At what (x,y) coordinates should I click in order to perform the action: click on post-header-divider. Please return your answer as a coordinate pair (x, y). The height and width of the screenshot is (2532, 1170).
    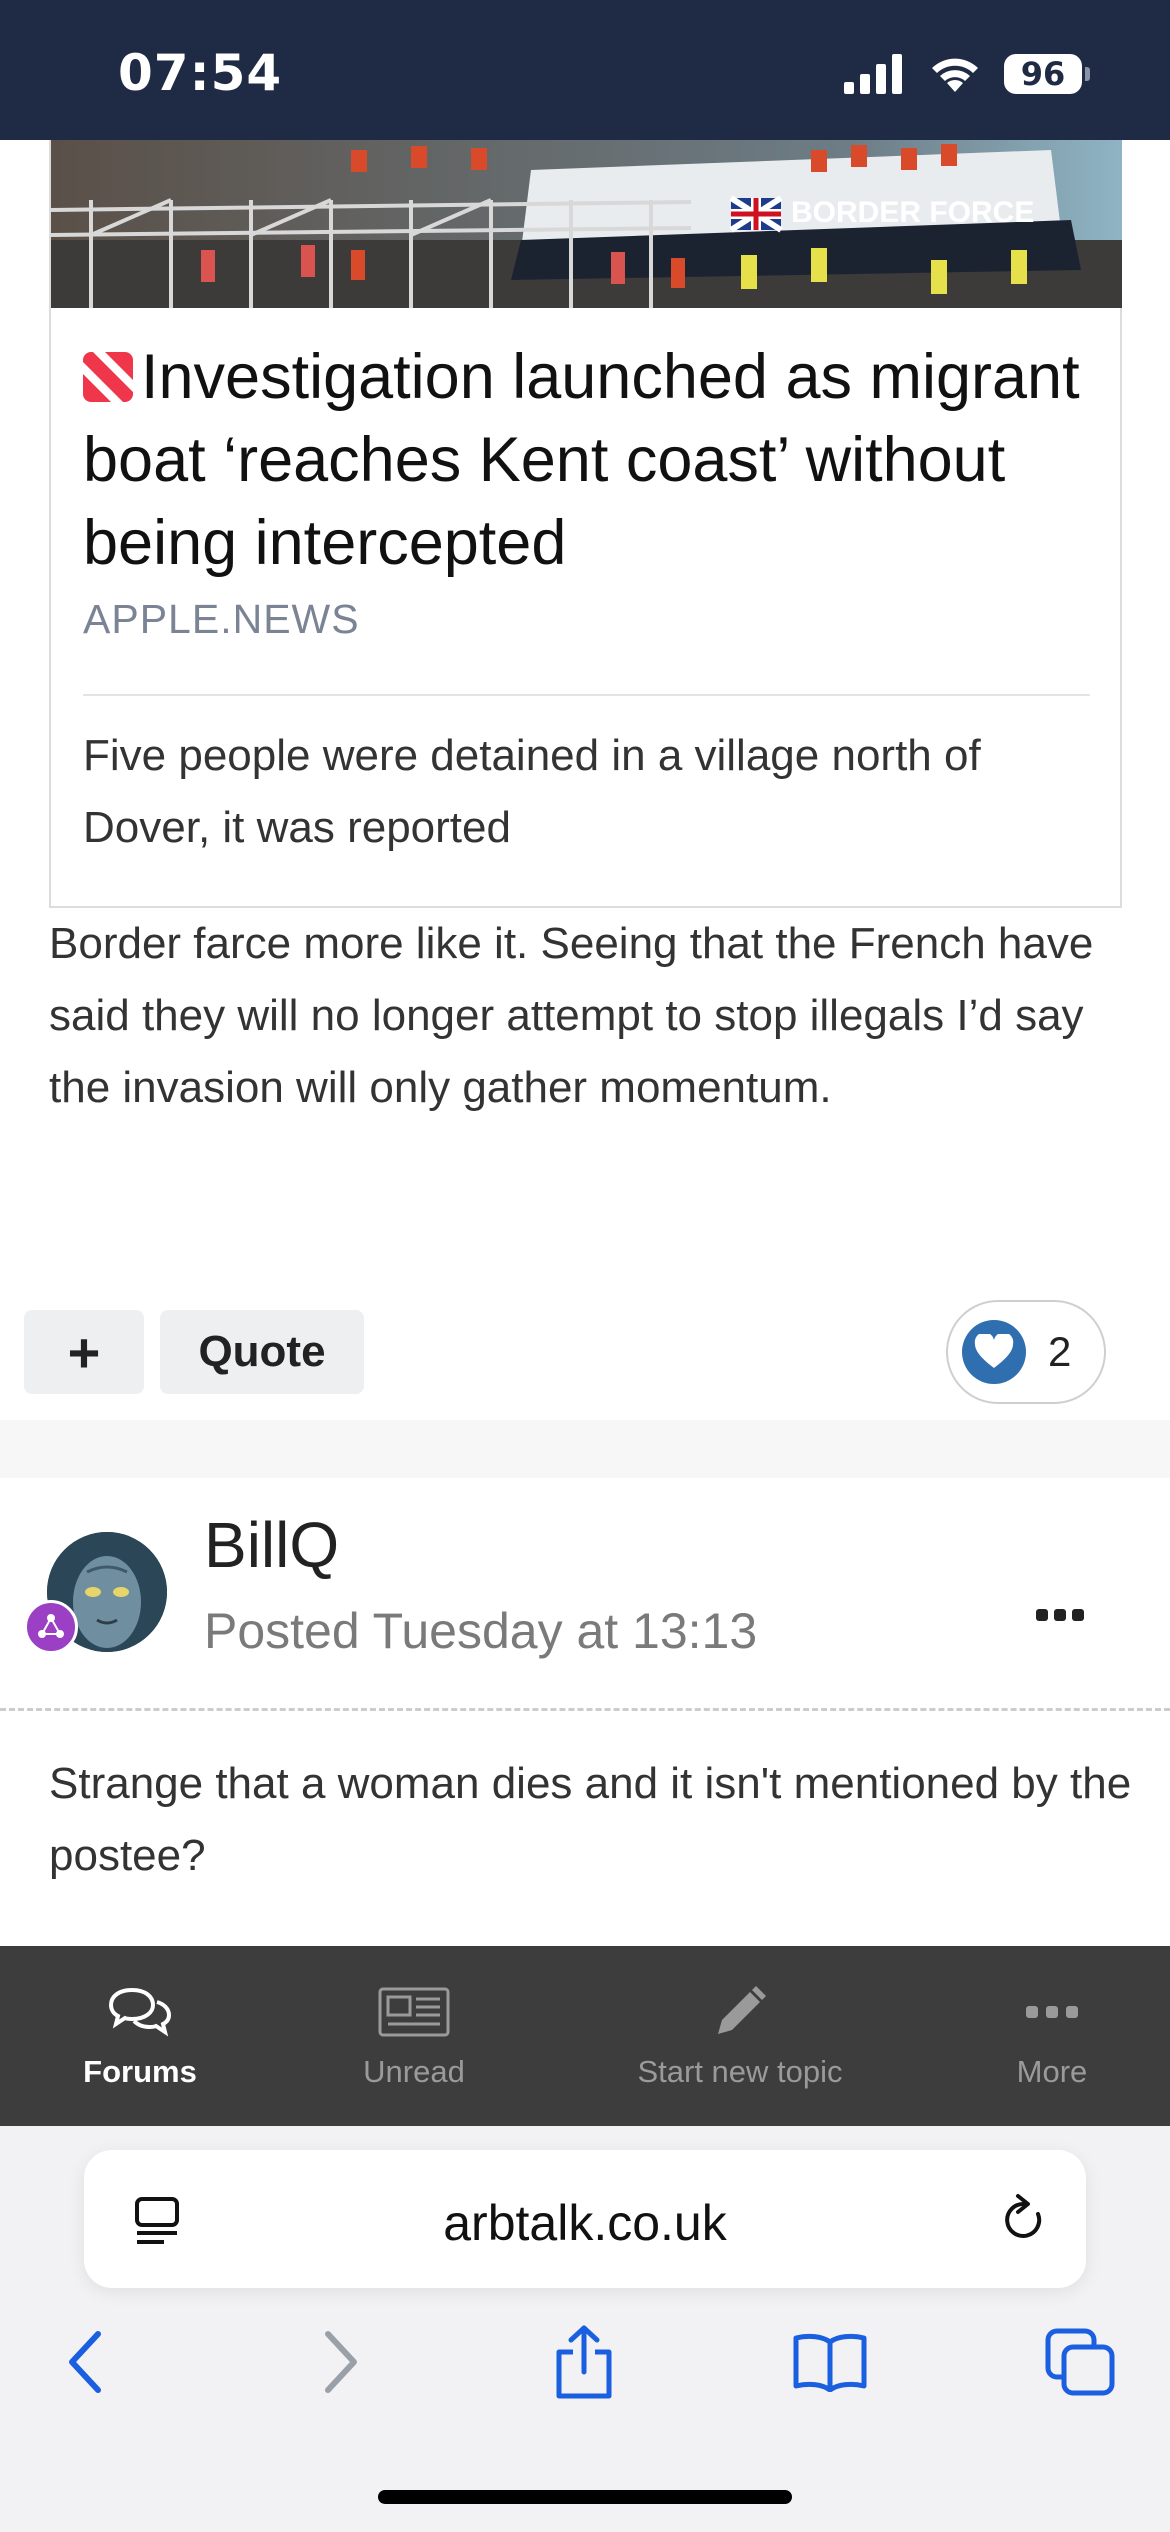
    Looking at the image, I should click on (585, 1709).